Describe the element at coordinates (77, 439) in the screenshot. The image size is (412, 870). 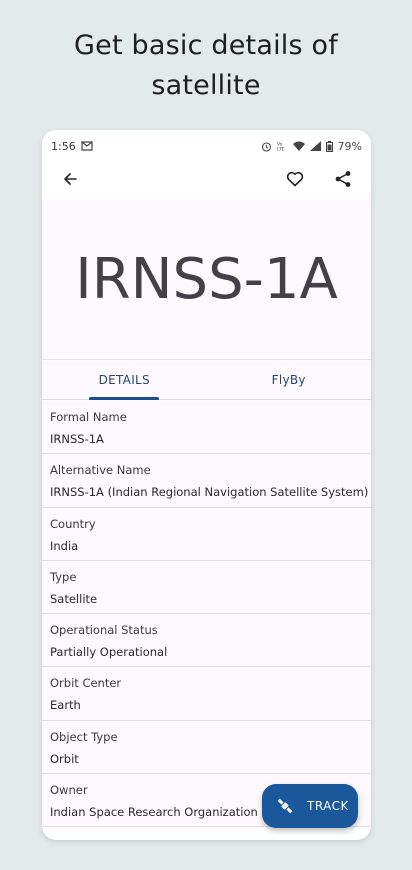
I see `detail-value: IRNSS-1A` at that location.